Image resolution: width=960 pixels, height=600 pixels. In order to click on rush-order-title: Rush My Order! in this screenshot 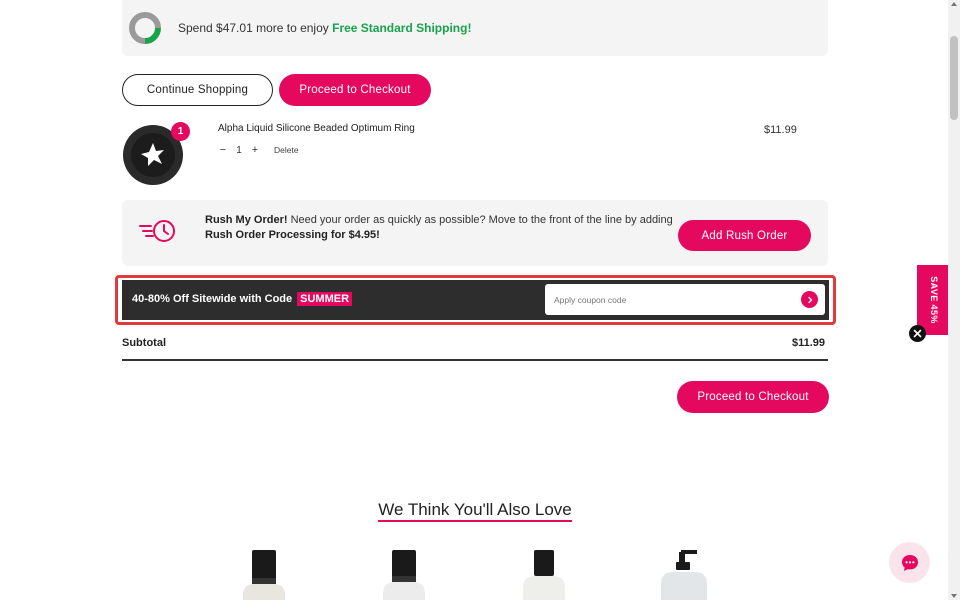, I will do `click(246, 220)`.